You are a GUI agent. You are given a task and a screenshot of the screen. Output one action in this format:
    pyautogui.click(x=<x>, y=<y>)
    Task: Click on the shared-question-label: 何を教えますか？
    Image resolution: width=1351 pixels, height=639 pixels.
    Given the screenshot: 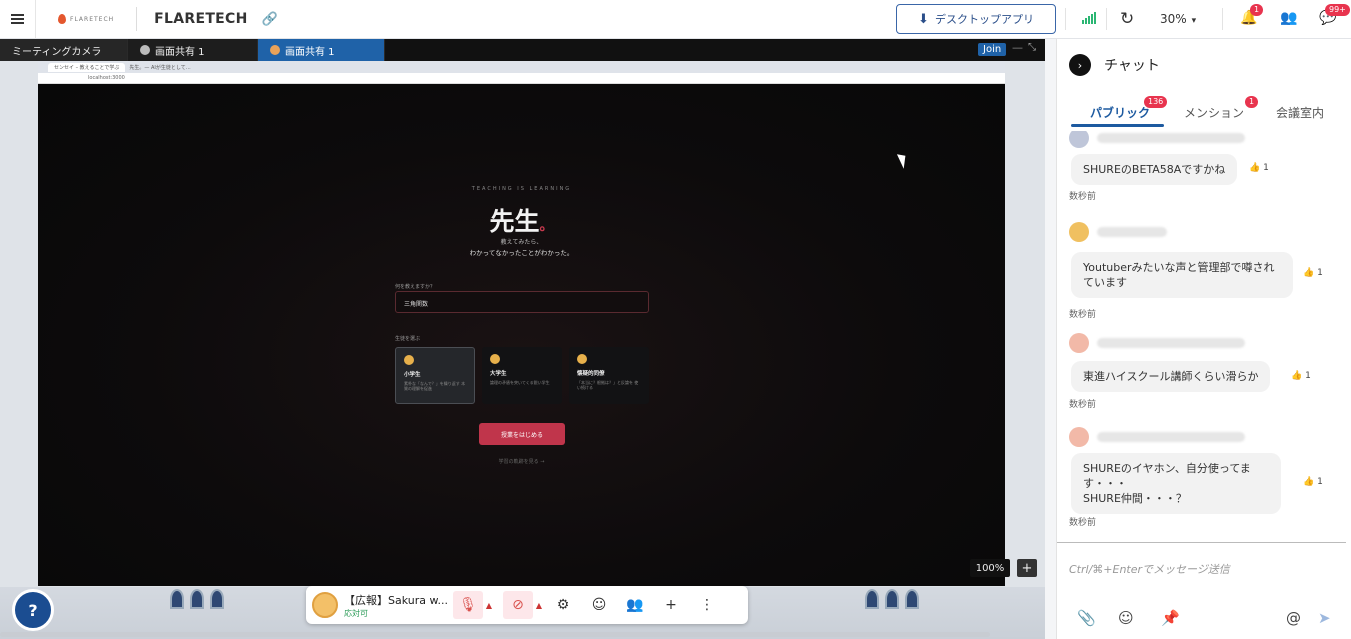 What is the action you would take?
    pyautogui.click(x=415, y=287)
    